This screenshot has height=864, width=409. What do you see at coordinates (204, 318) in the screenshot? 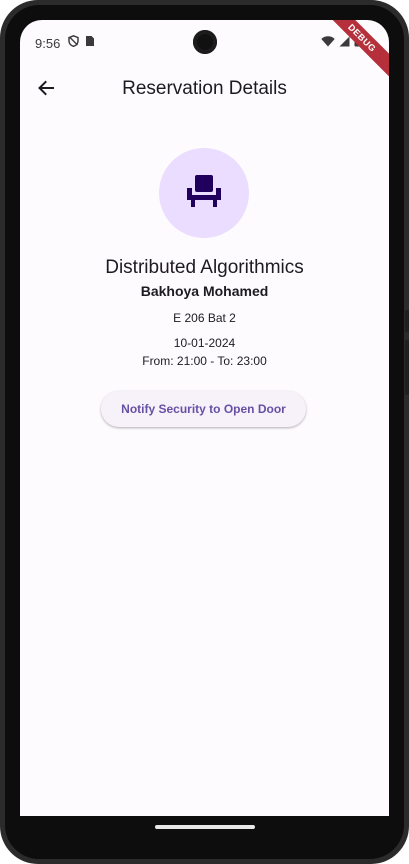
I see `room-label: E 206 Bat 2` at bounding box center [204, 318].